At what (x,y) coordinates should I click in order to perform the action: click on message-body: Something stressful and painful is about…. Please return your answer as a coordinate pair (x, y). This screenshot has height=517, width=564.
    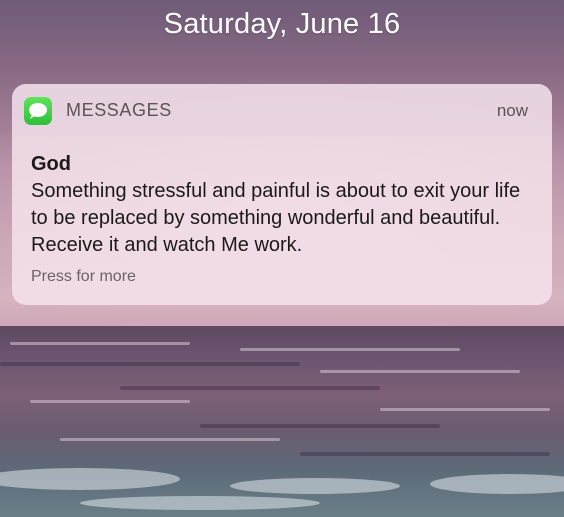
    Looking at the image, I should click on (276, 218).